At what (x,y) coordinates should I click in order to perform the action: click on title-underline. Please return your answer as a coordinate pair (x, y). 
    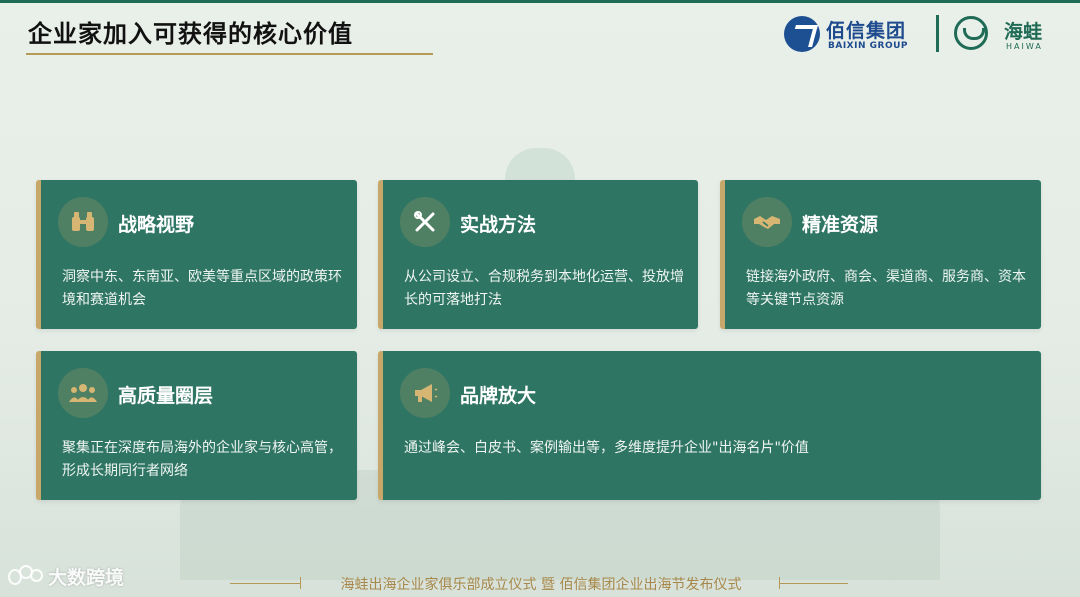
    Looking at the image, I should click on (229, 54).